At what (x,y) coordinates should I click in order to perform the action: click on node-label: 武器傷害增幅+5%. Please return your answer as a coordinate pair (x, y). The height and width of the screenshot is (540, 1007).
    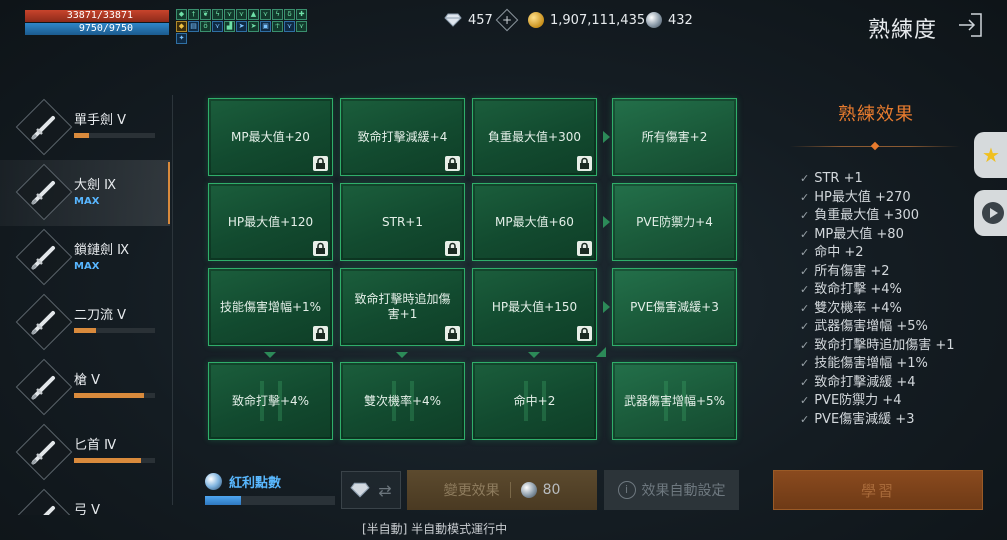
    Looking at the image, I should click on (674, 400).